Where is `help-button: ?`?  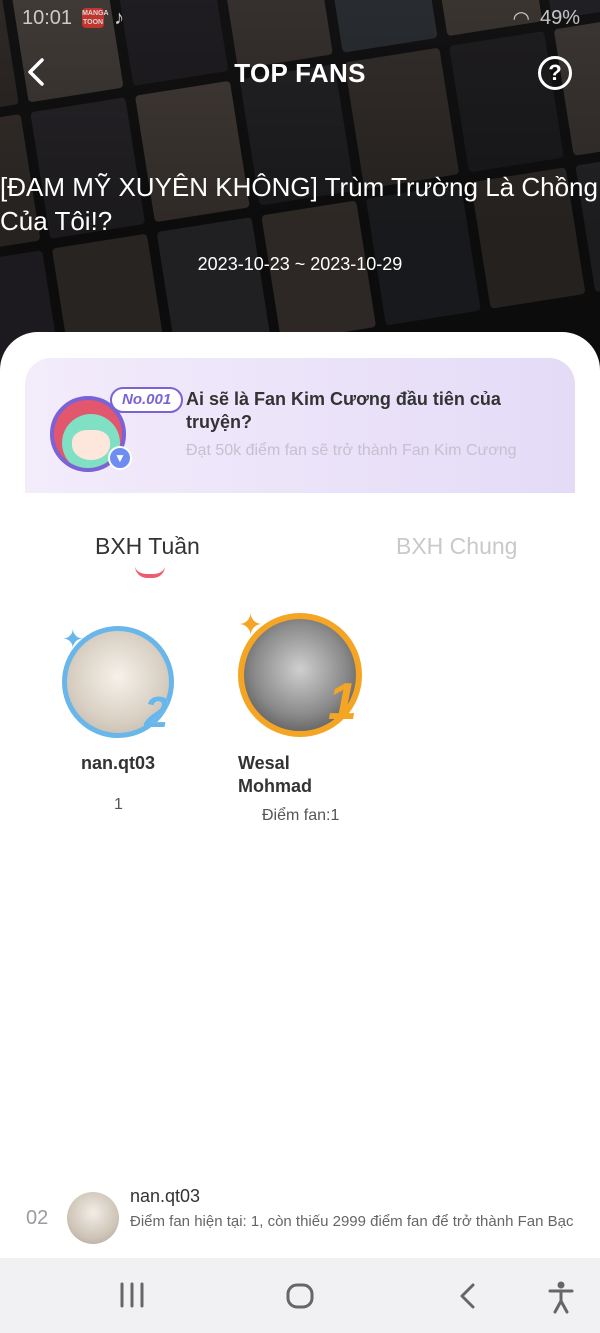
help-button: ? is located at coordinates (555, 73).